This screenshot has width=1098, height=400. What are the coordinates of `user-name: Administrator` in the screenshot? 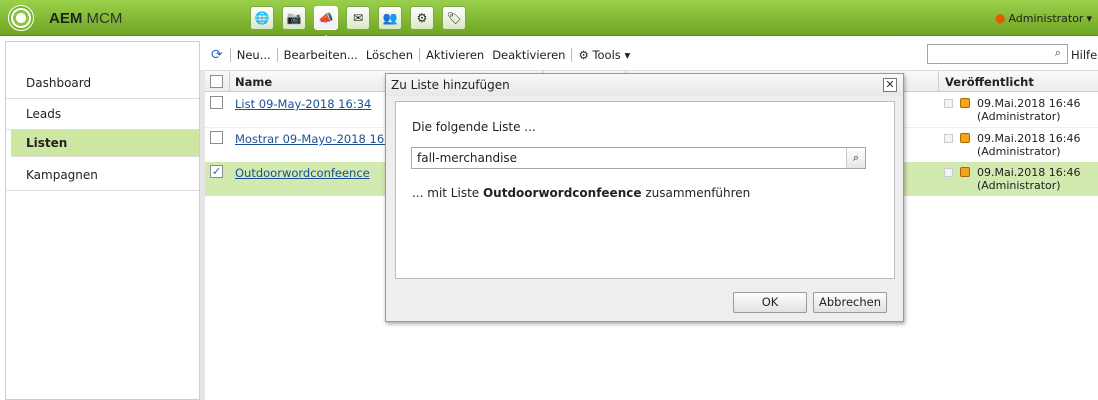 It's located at (1046, 18).